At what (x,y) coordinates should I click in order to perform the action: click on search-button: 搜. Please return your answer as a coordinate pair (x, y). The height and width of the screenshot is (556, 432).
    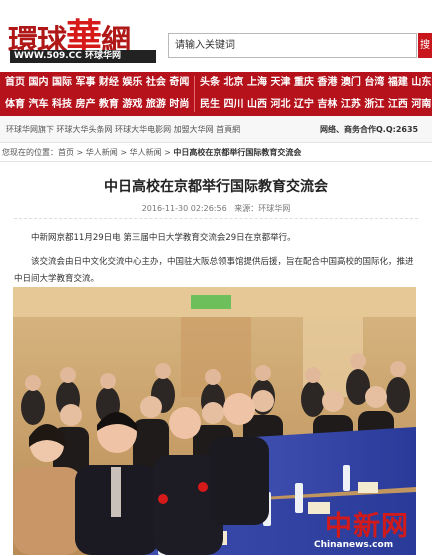
    Looking at the image, I should click on (425, 45).